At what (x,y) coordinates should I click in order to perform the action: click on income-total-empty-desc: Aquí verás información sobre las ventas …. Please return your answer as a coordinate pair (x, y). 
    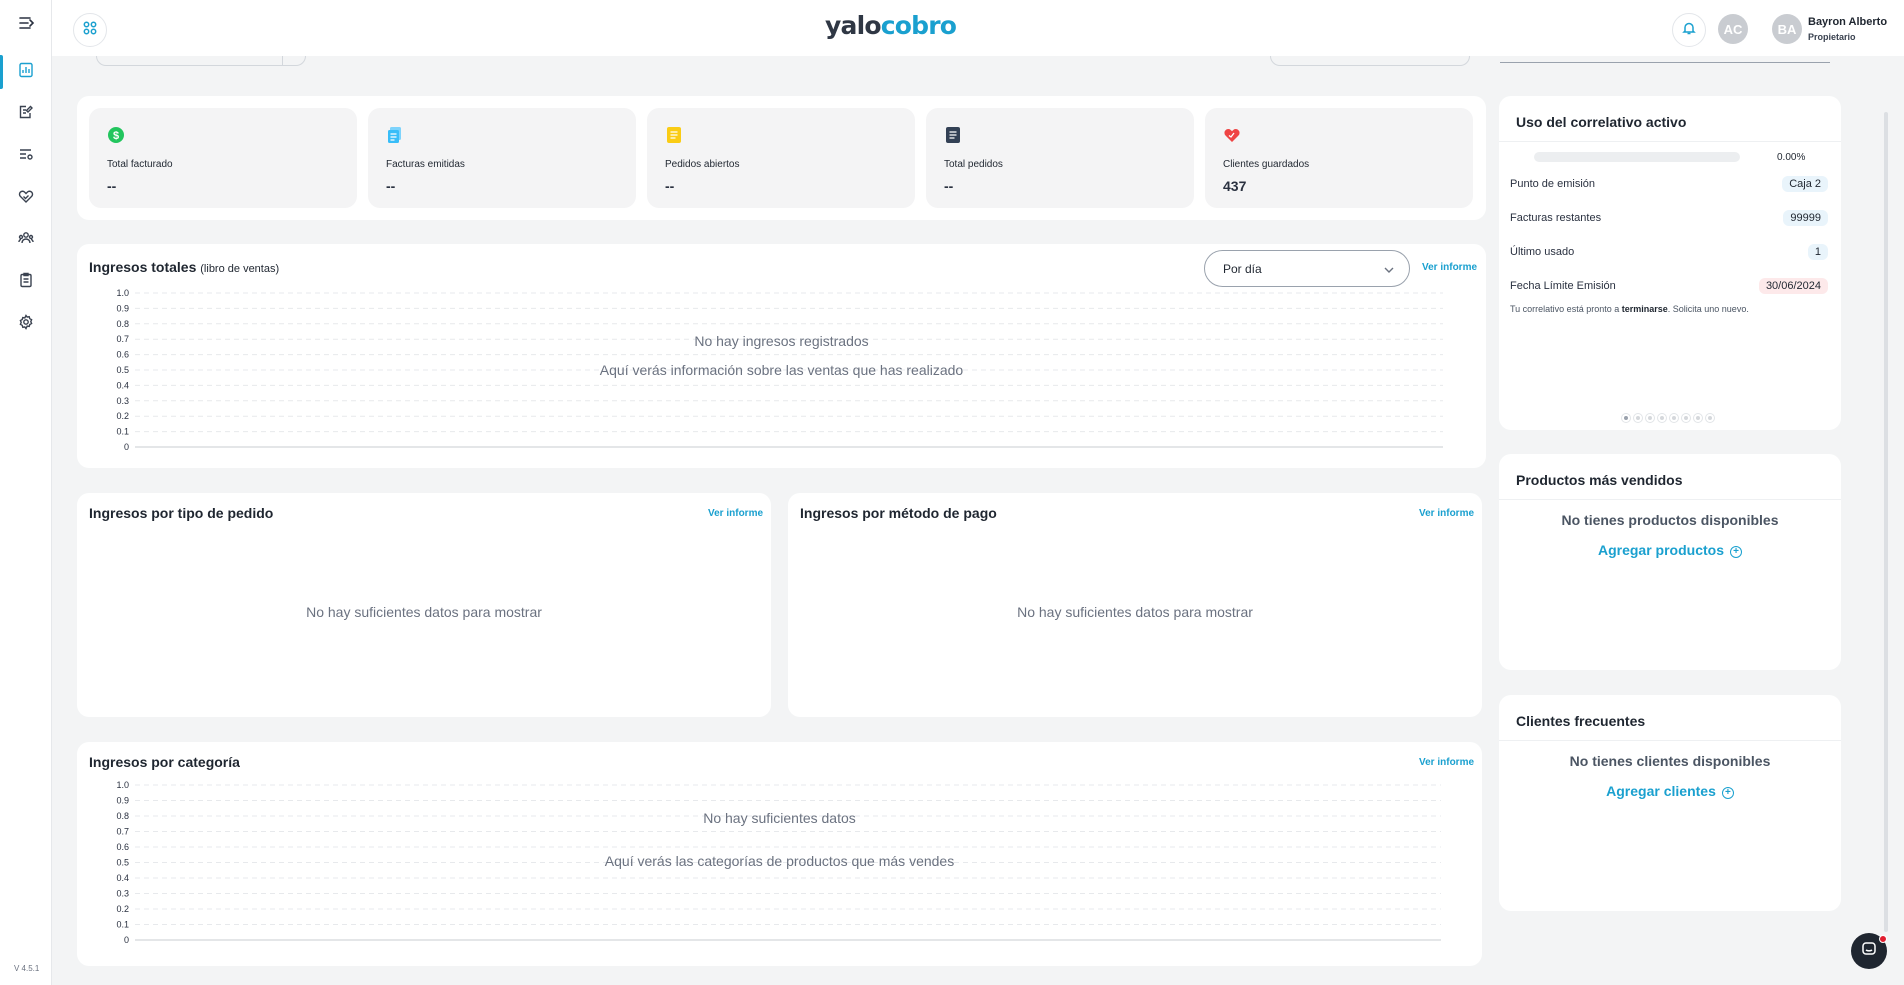
    Looking at the image, I should click on (781, 370).